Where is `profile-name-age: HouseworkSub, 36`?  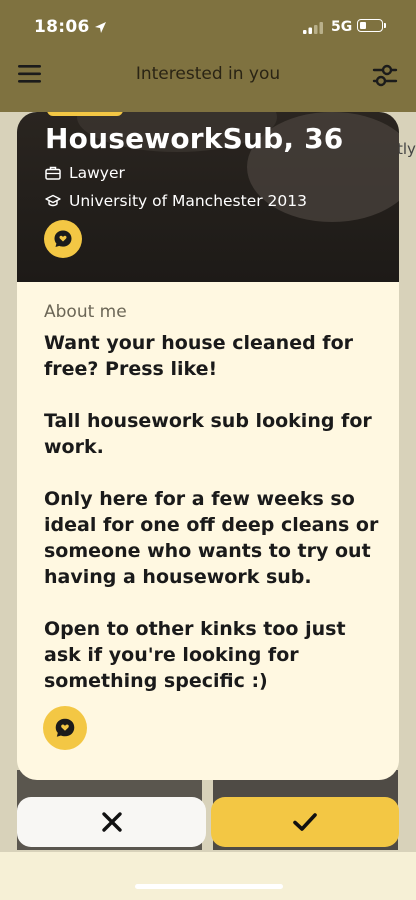 profile-name-age: HouseworkSub, 36 is located at coordinates (194, 138).